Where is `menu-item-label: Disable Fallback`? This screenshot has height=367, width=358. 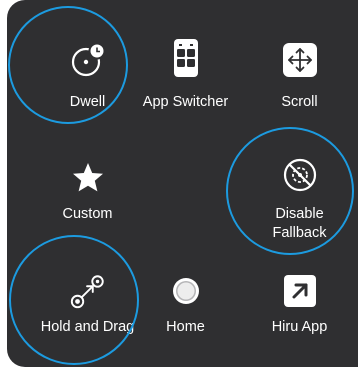
menu-item-label: Disable Fallback is located at coordinates (299, 223).